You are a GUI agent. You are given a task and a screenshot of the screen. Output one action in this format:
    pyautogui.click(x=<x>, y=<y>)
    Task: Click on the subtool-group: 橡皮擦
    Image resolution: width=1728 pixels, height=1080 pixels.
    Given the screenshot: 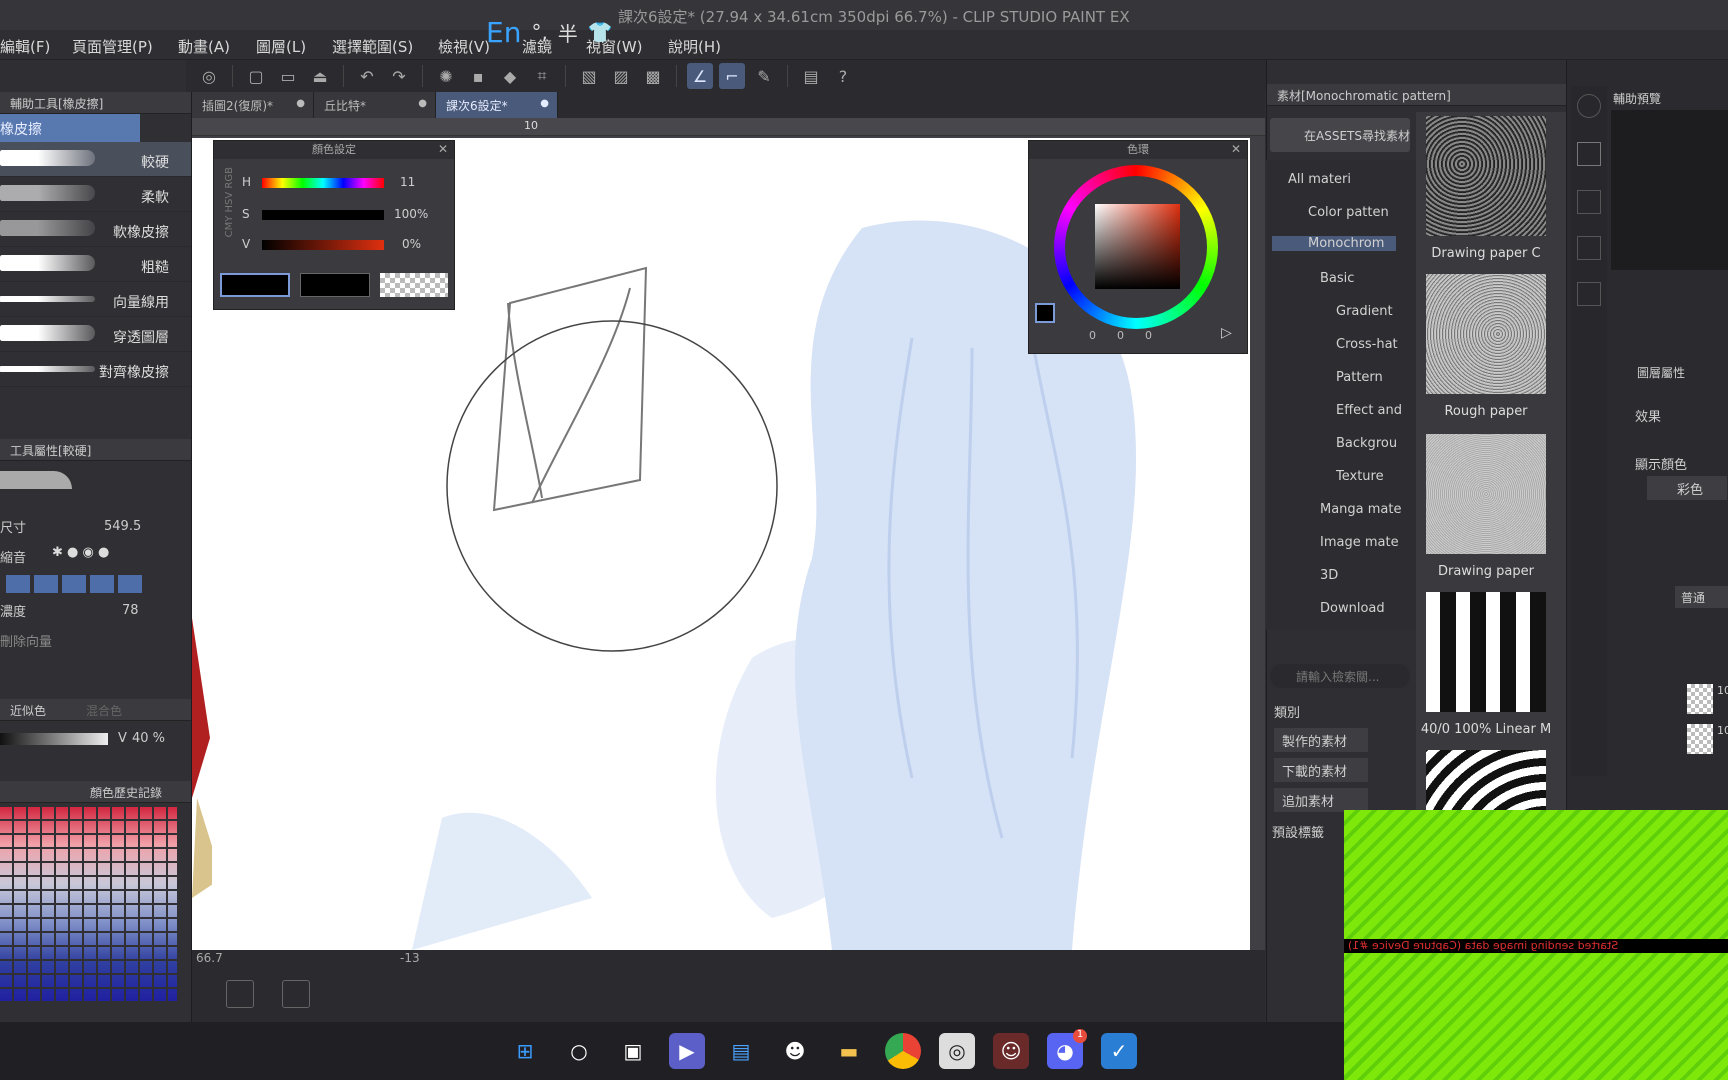 What is the action you would take?
    pyautogui.click(x=70, y=128)
    